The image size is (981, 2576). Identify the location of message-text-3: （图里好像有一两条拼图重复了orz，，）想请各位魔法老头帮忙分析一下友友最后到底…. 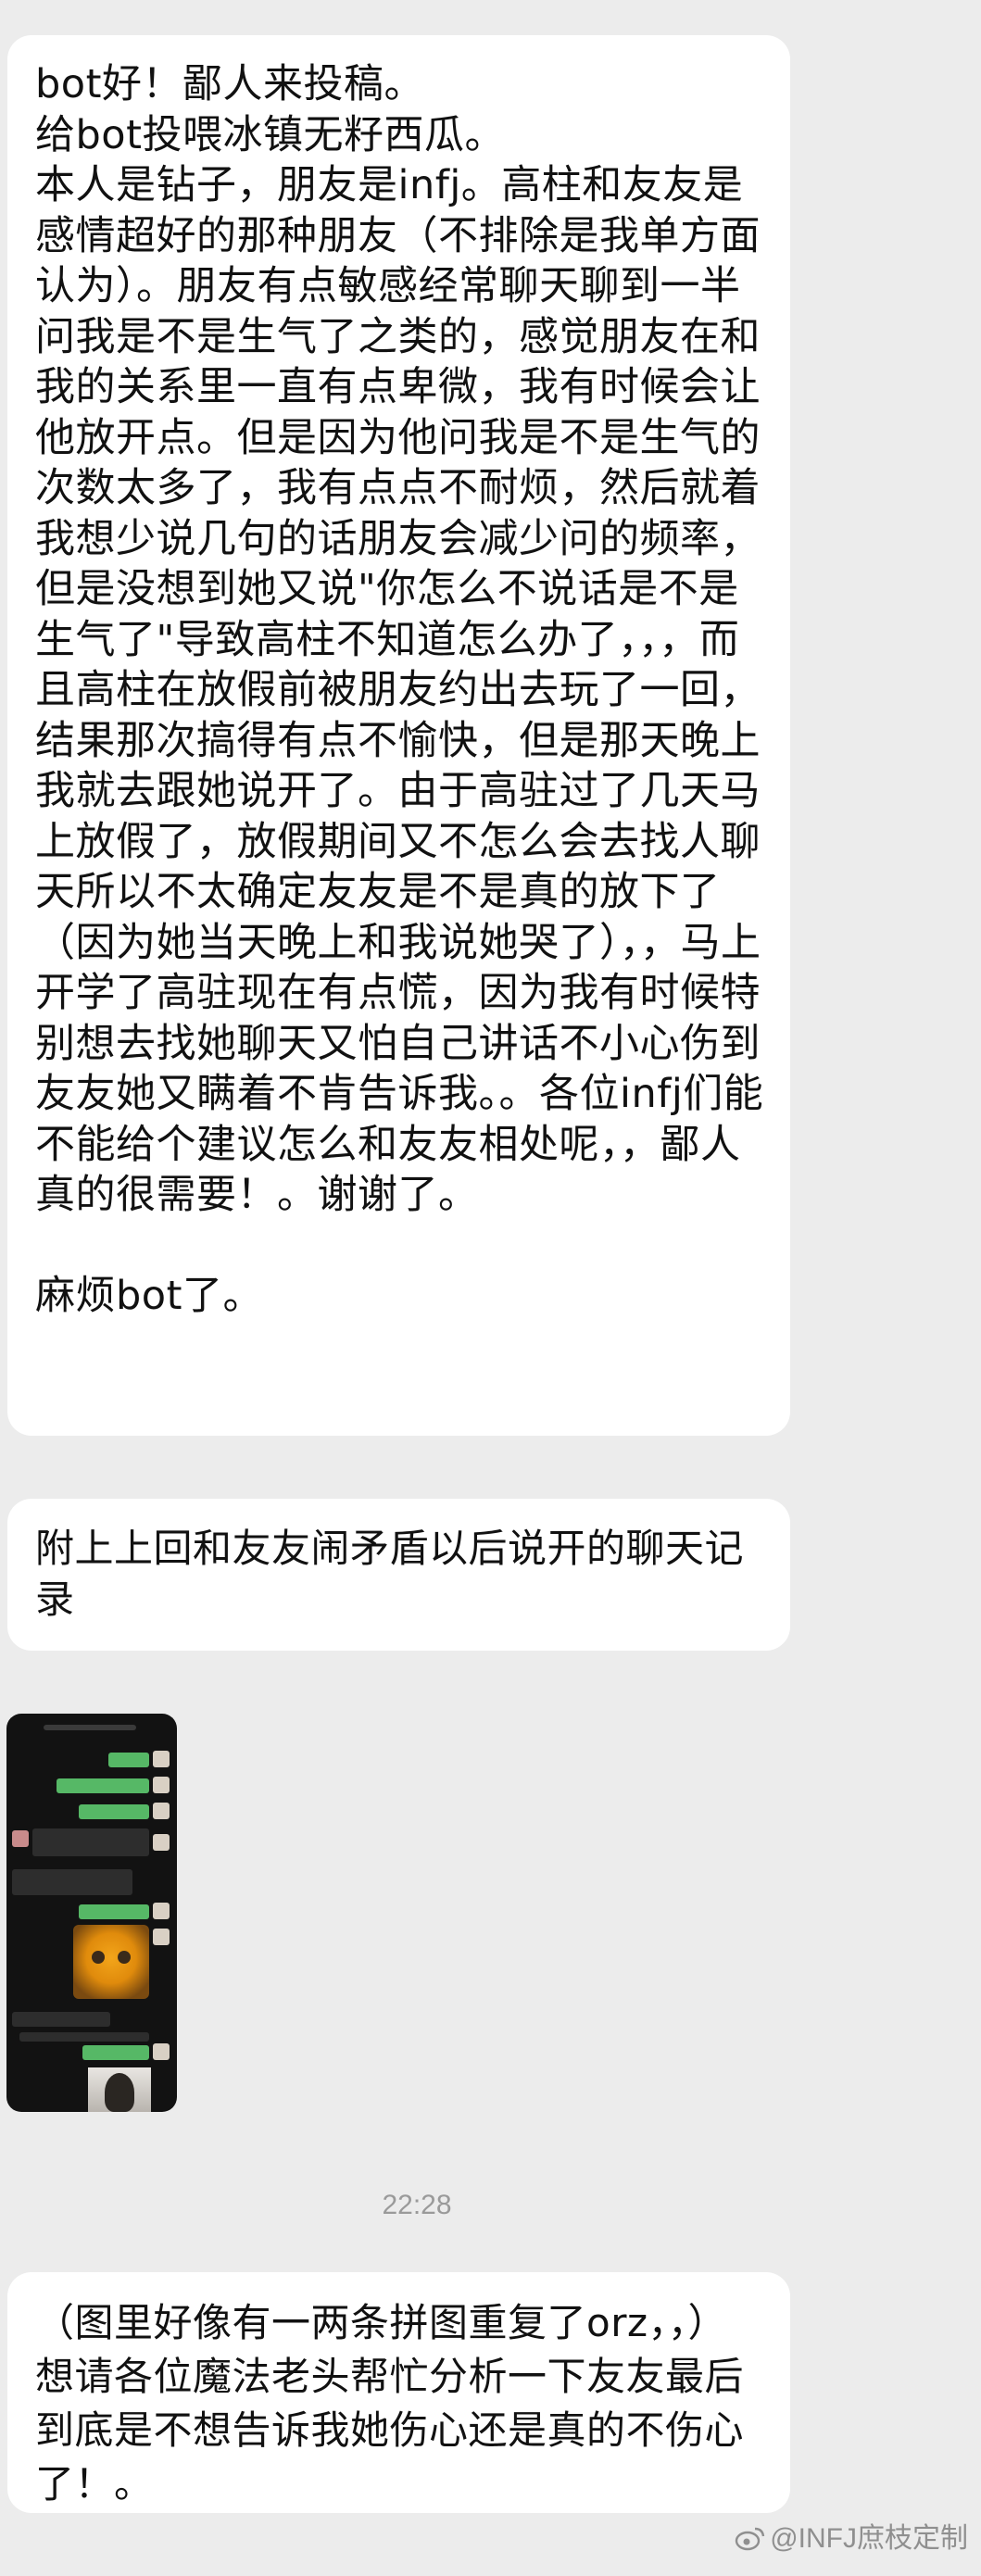
(390, 2403).